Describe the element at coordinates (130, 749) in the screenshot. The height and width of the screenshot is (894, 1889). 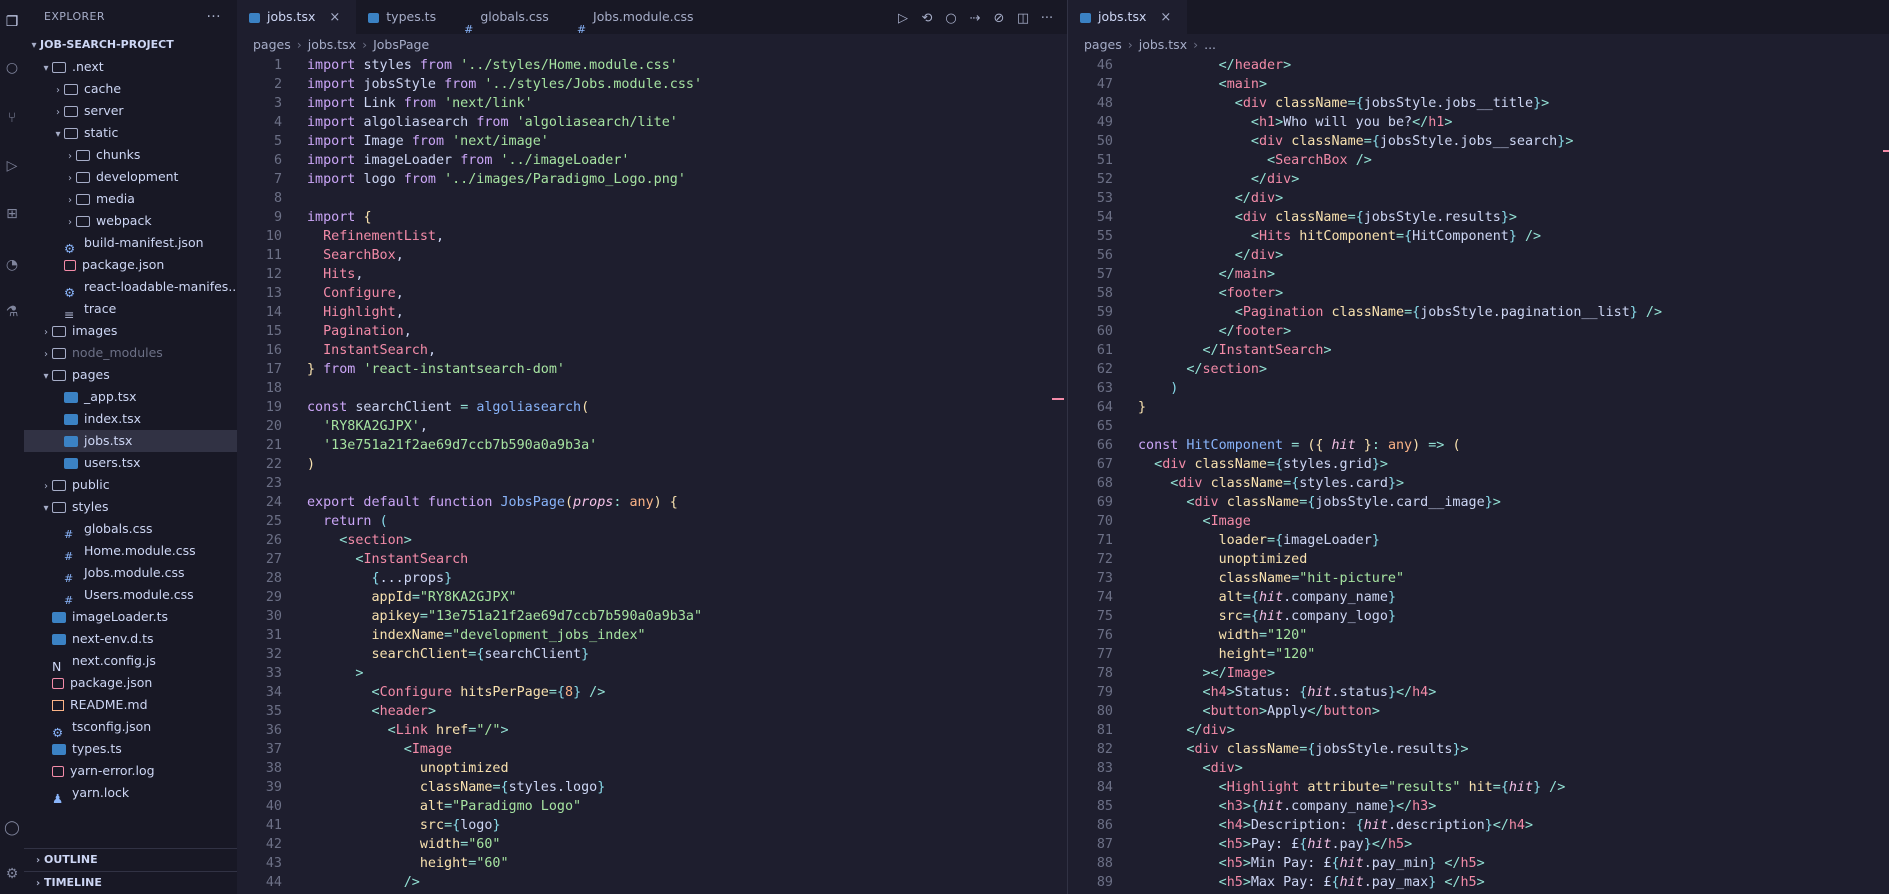
I see `file-item: types.ts` at that location.